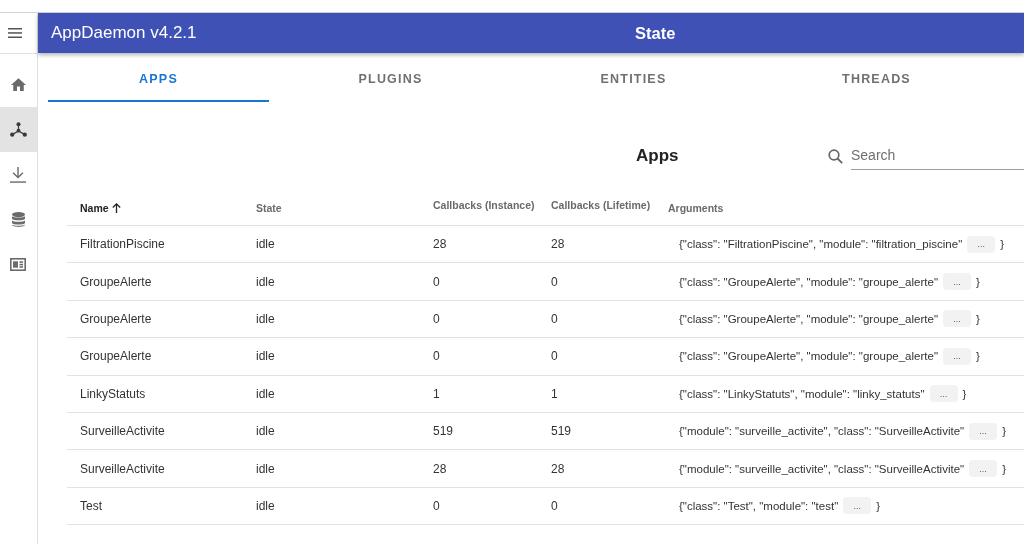 The width and height of the screenshot is (1024, 544). I want to click on arguments-text: {"class": "LinkyStatuts", "module": "linky_statuts", so click(802, 393).